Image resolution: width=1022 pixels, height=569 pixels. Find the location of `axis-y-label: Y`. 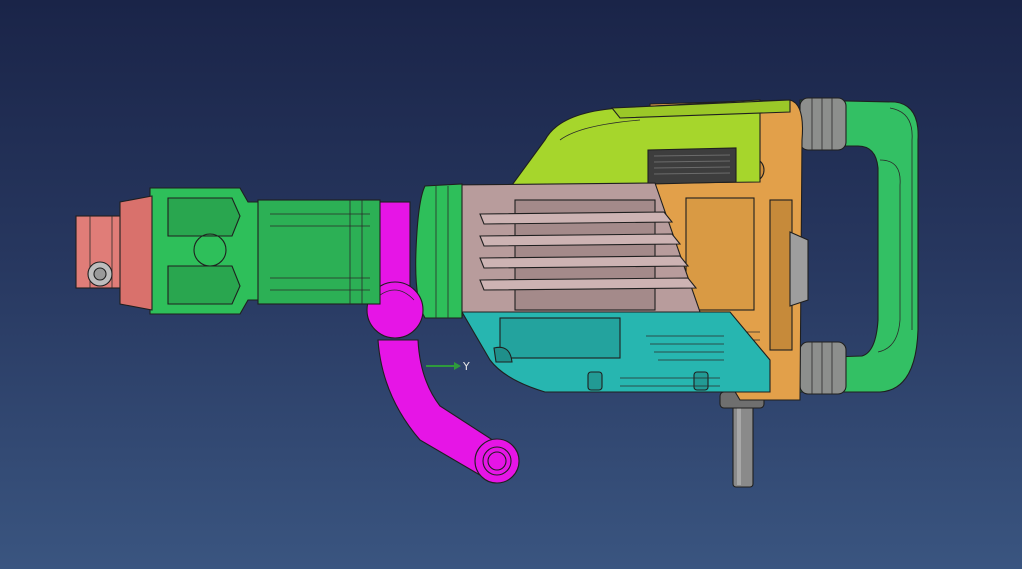

axis-y-label: Y is located at coordinates (466, 366).